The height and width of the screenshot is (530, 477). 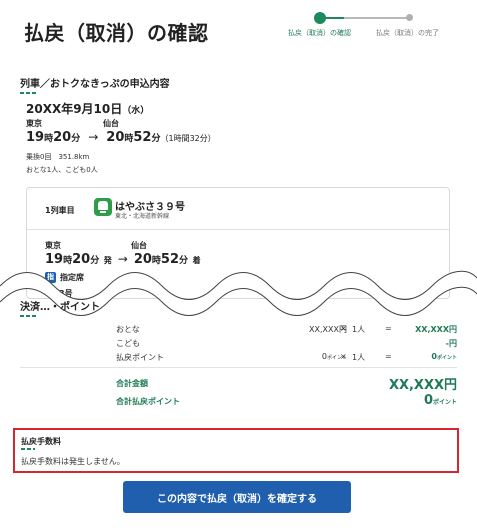 I want to click on refund-fee-title: 払戻手数料, so click(x=41, y=443).